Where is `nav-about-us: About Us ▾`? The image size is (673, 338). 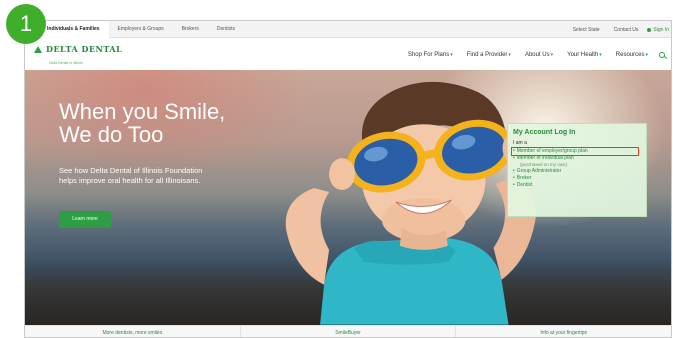 nav-about-us: About Us ▾ is located at coordinates (539, 55).